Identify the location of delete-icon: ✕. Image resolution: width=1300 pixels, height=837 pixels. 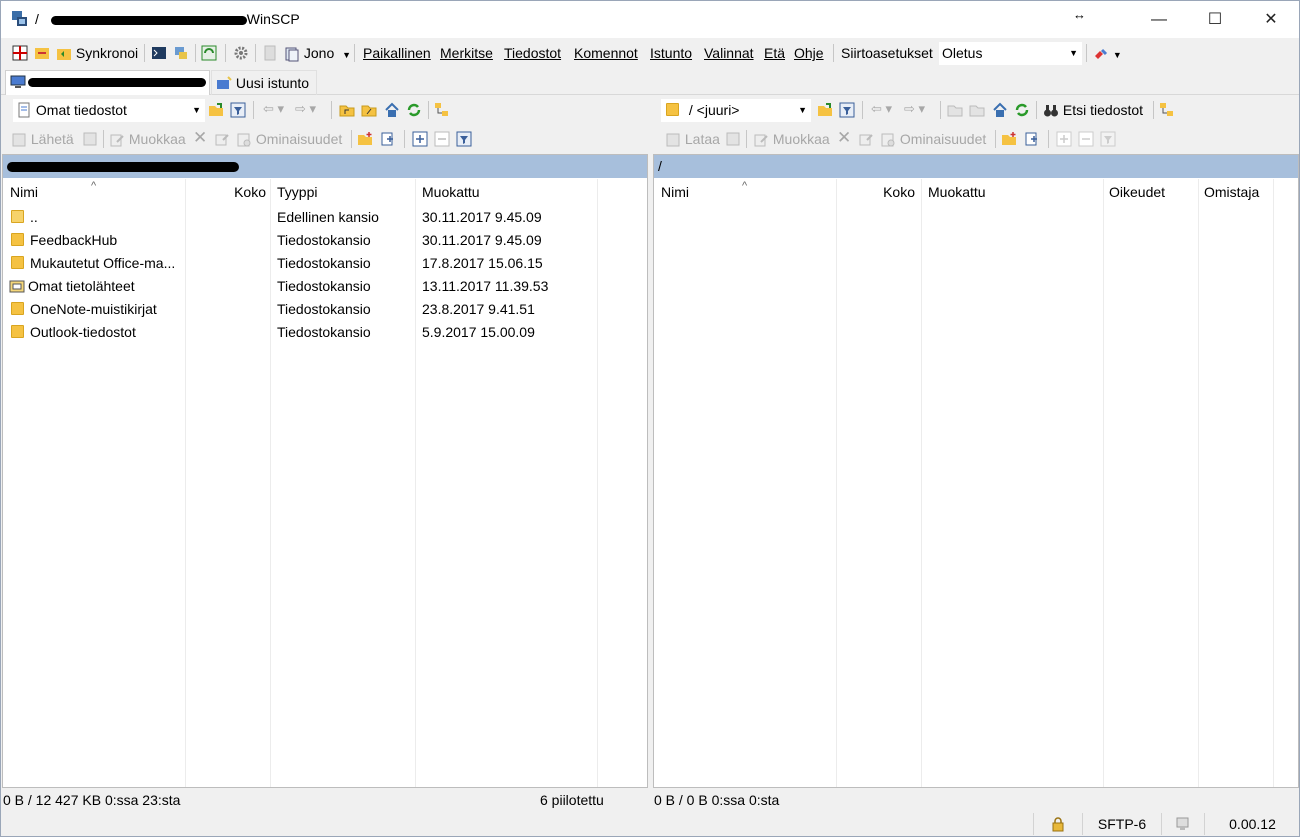
(200, 137).